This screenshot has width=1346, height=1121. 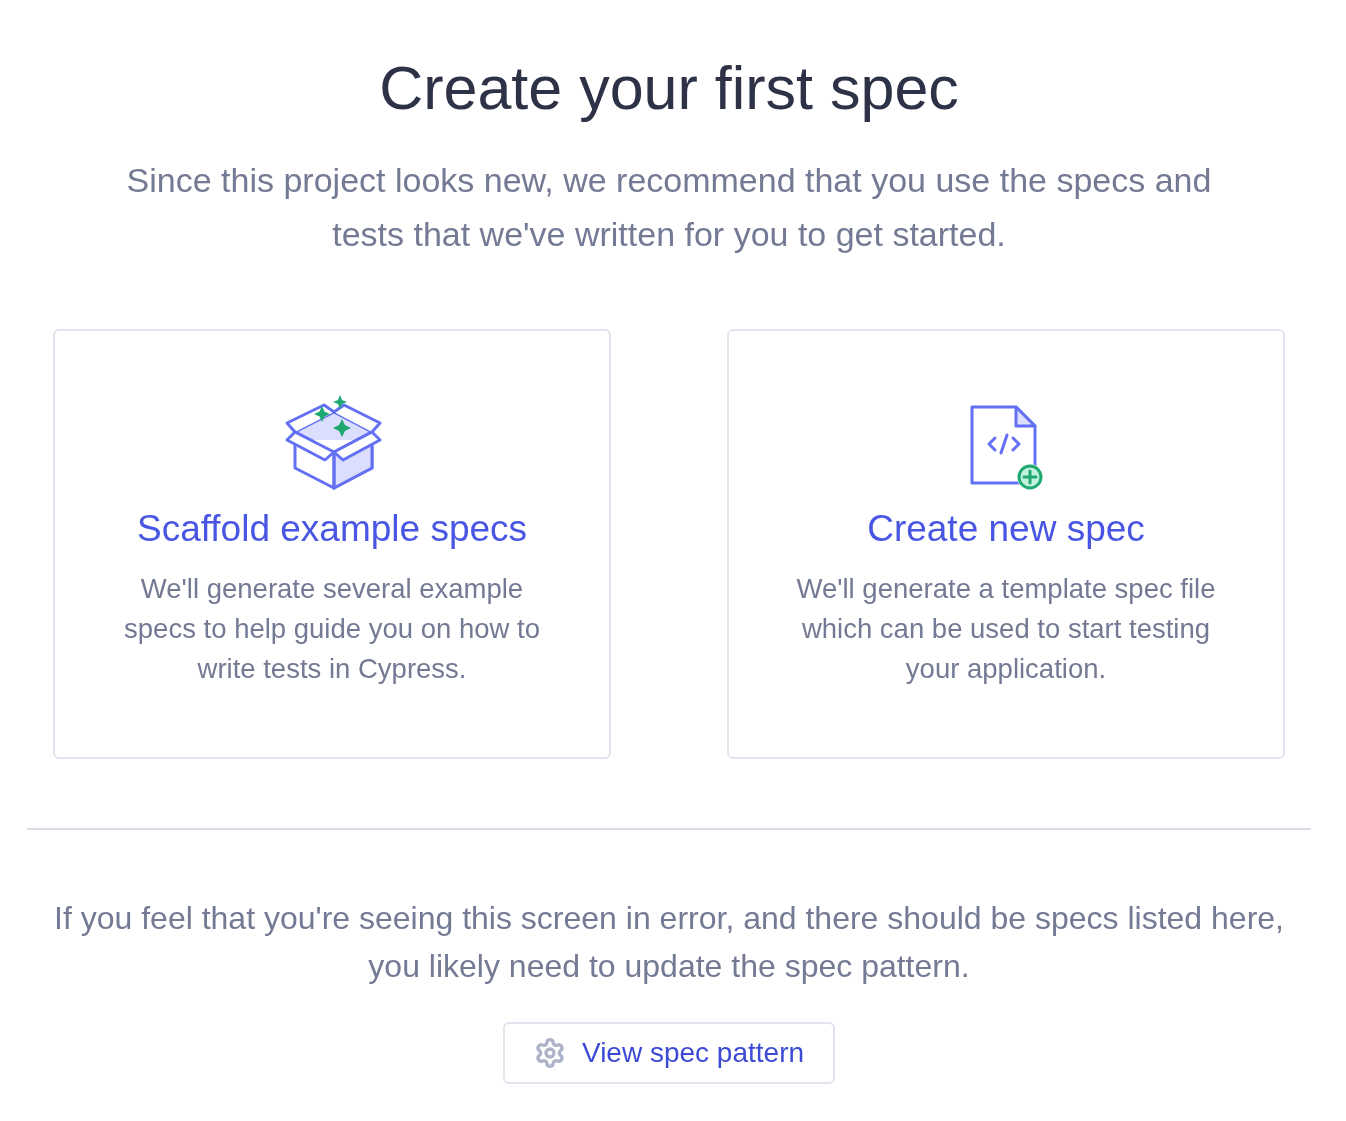 I want to click on option-title: Create new spec, so click(x=1006, y=529).